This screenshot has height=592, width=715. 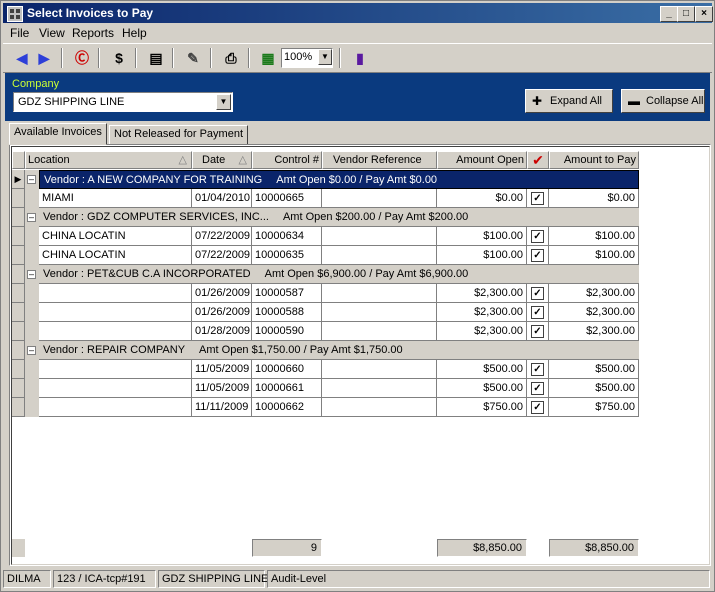 What do you see at coordinates (222, 160) in the screenshot?
I see `column-header-date: Date △` at bounding box center [222, 160].